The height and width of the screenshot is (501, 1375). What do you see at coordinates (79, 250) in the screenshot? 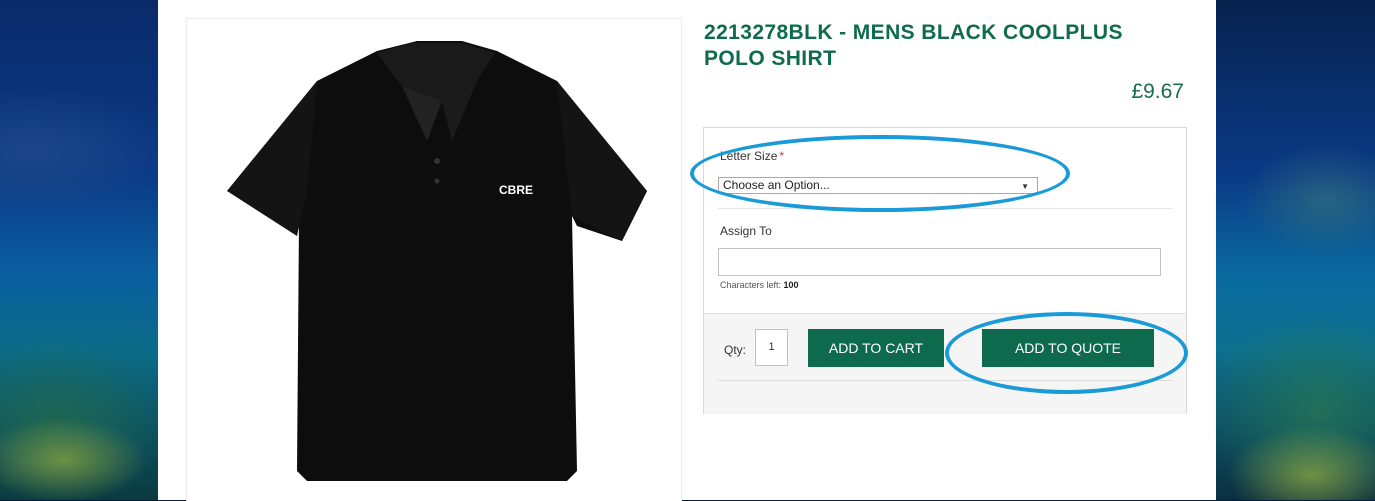
I see `background-left-panel` at bounding box center [79, 250].